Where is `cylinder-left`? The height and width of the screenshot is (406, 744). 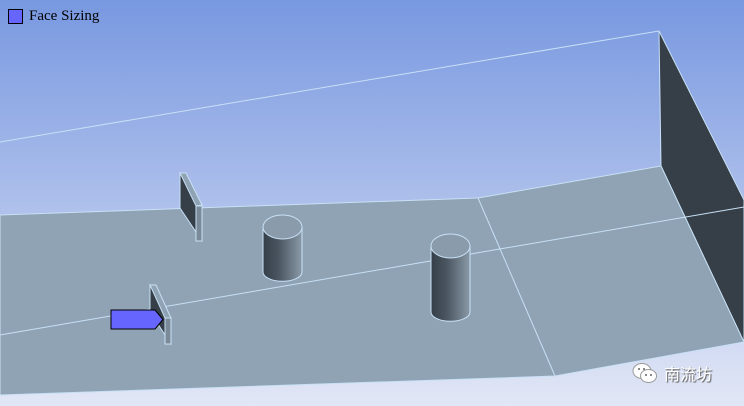
cylinder-left is located at coordinates (282, 248).